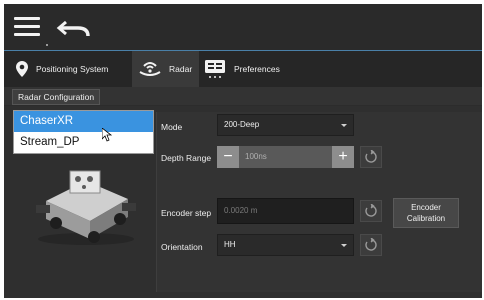 This screenshot has height=300, width=484. Describe the element at coordinates (172, 127) in the screenshot. I see `mode-label: Mode` at that location.